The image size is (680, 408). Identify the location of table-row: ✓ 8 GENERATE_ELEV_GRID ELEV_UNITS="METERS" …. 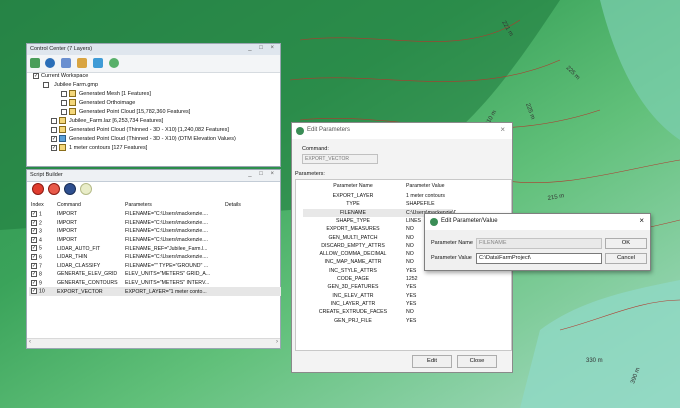
(155, 274).